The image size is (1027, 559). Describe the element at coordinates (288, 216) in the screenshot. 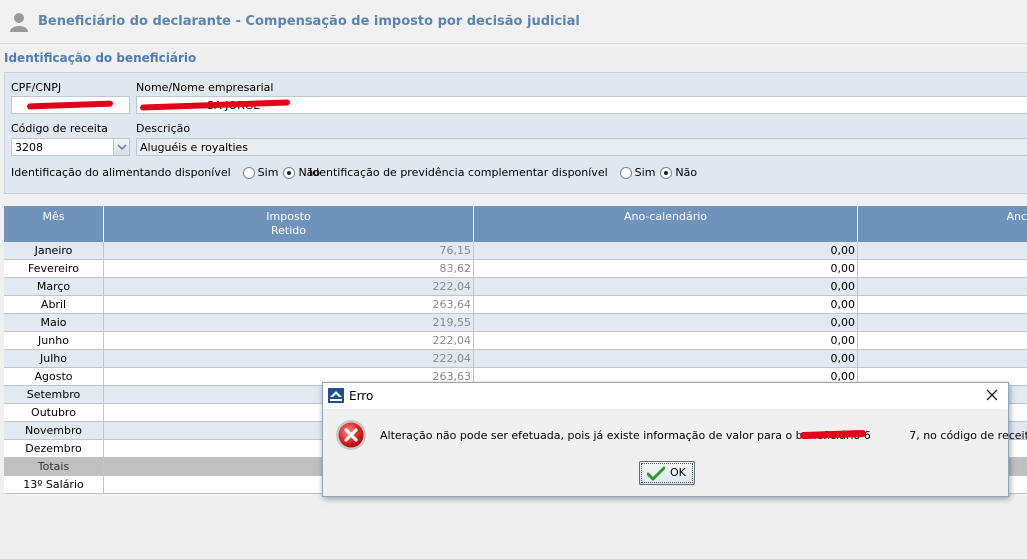

I see `column-header-imposto-line1: Imposto` at that location.